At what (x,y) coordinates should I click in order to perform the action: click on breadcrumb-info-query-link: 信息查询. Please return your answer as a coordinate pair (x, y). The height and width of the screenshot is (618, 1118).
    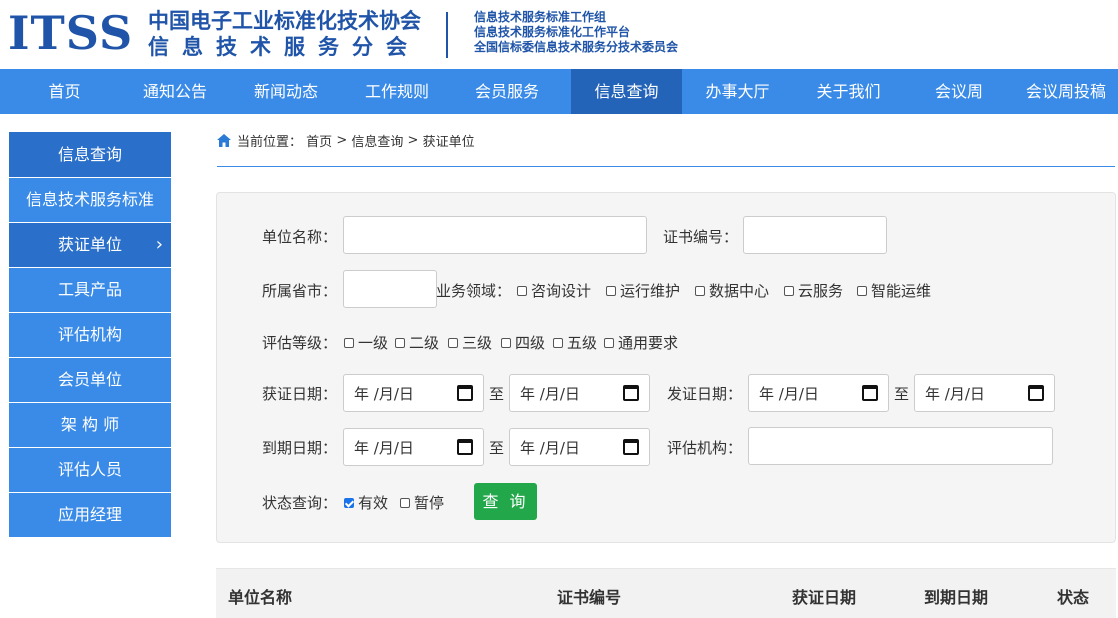
    Looking at the image, I should click on (377, 140).